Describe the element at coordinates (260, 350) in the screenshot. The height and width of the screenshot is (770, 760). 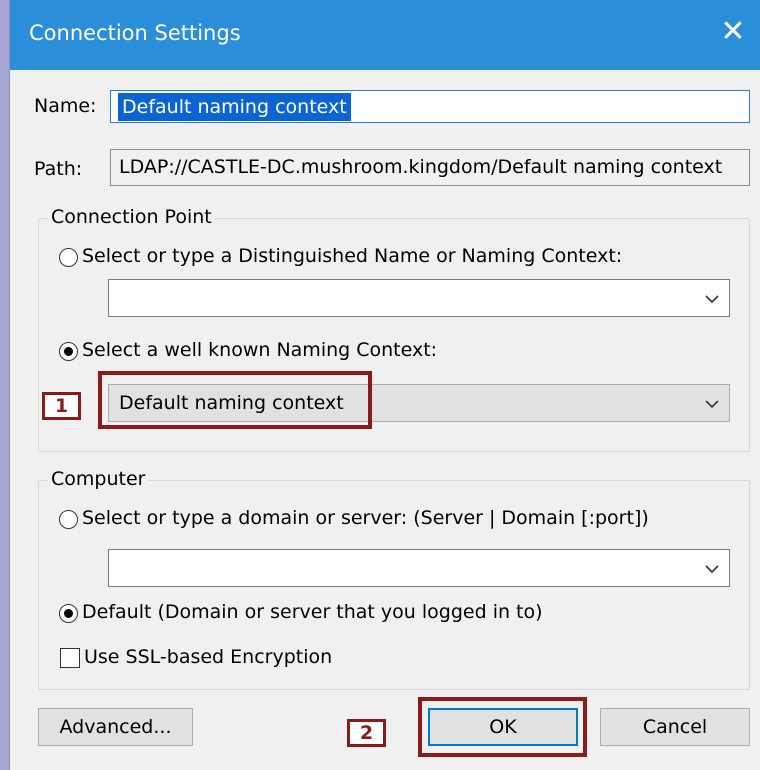
I see `wellknown-radio-label: Select a well known Naming Context:` at that location.